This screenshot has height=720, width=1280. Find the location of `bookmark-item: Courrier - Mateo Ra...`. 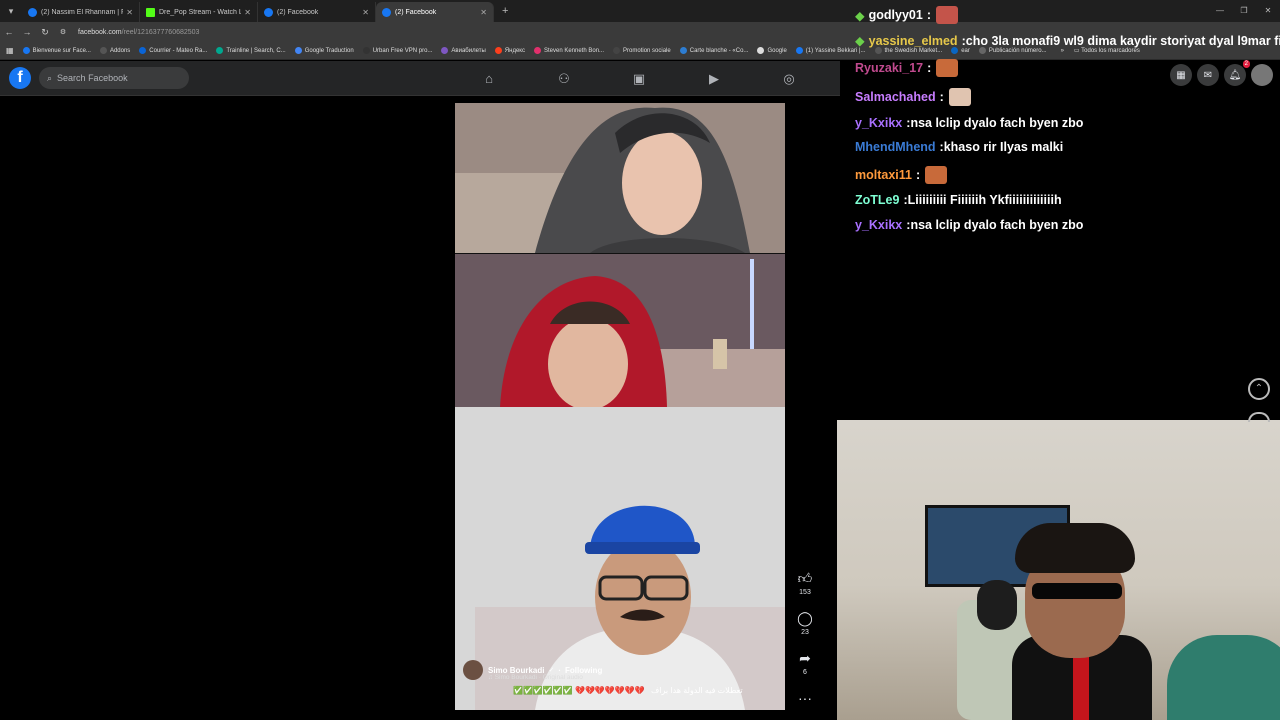

bookmark-item: Courrier - Mateo Ra... is located at coordinates (173, 50).